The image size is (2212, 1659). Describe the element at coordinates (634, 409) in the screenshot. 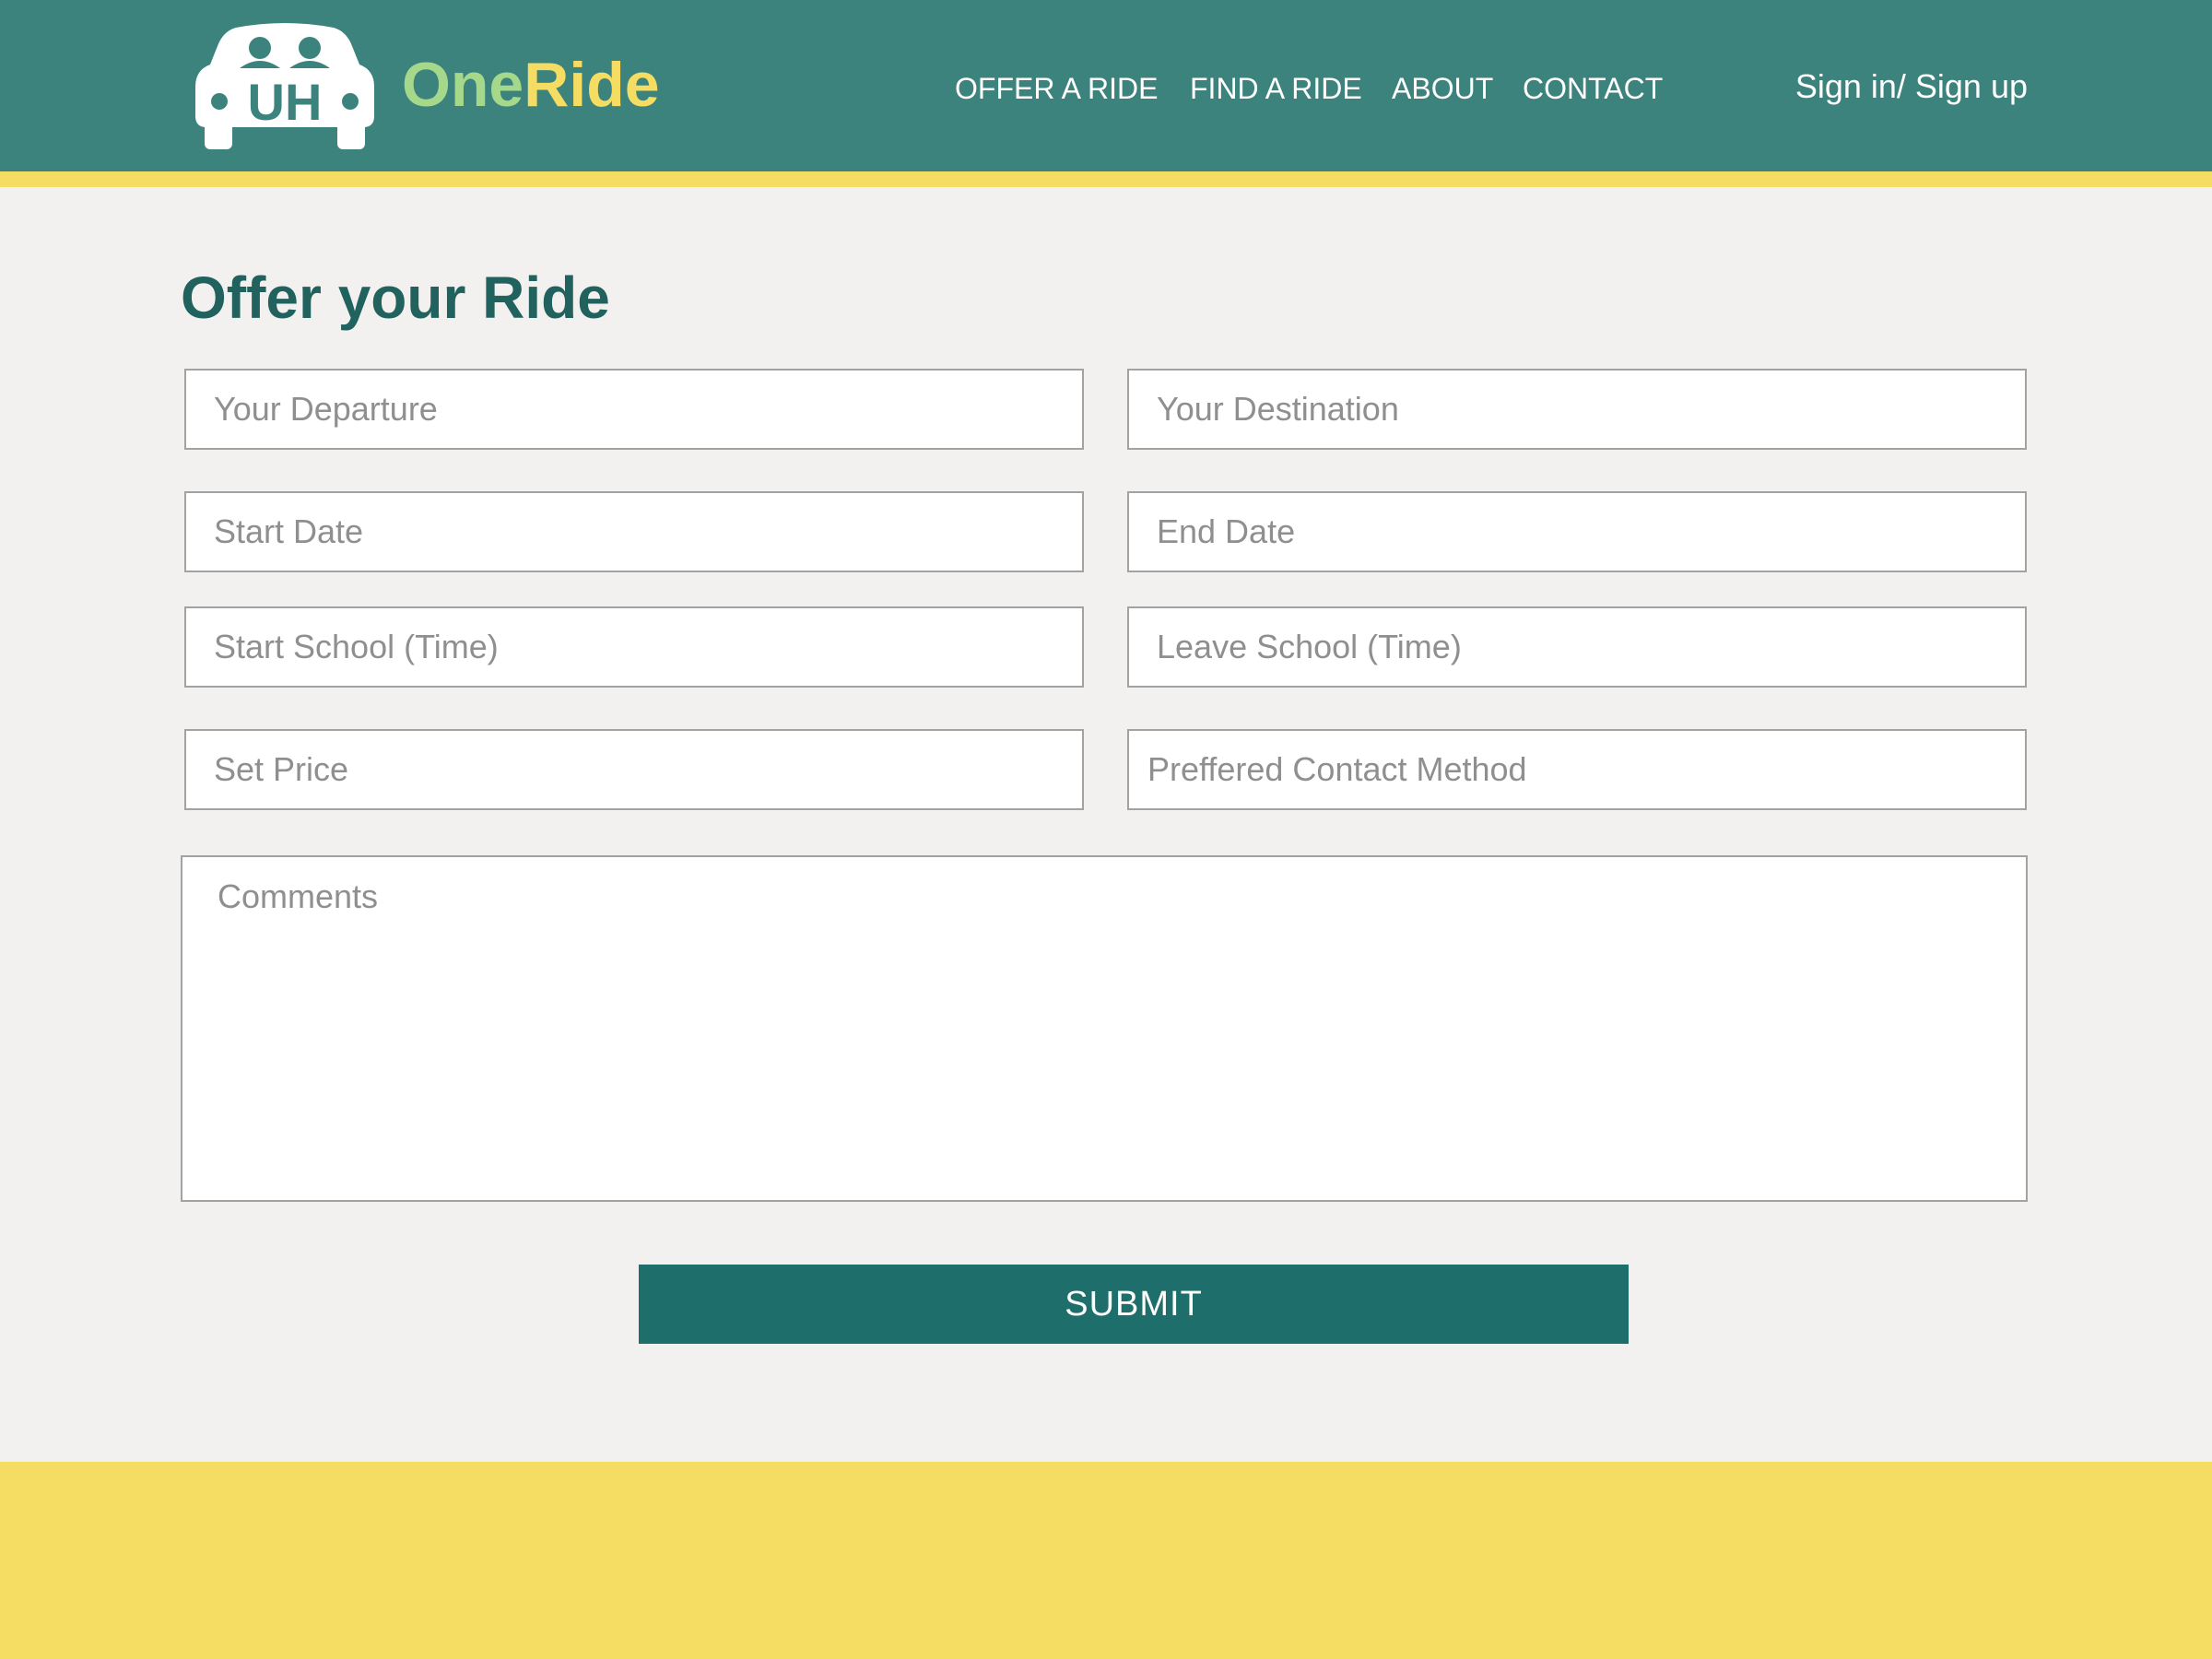

I see `departure-input` at that location.